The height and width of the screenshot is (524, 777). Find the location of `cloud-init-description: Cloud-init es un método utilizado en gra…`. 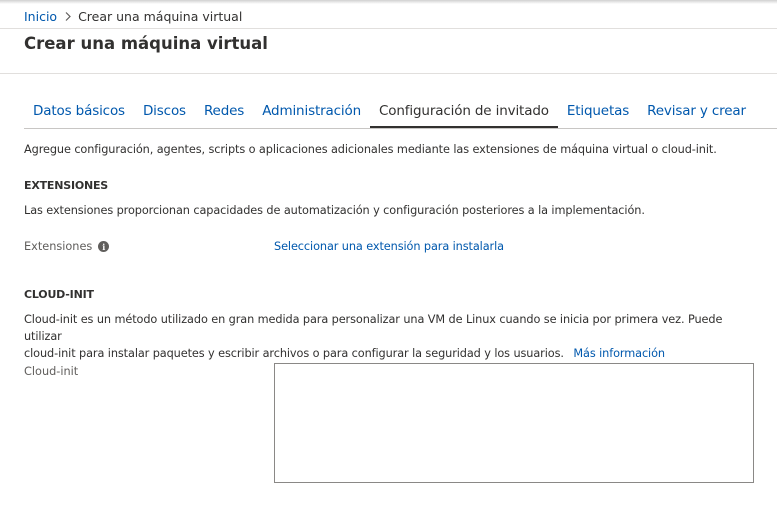

cloud-init-description: Cloud-init es un método utilizado en gra… is located at coordinates (384, 336).